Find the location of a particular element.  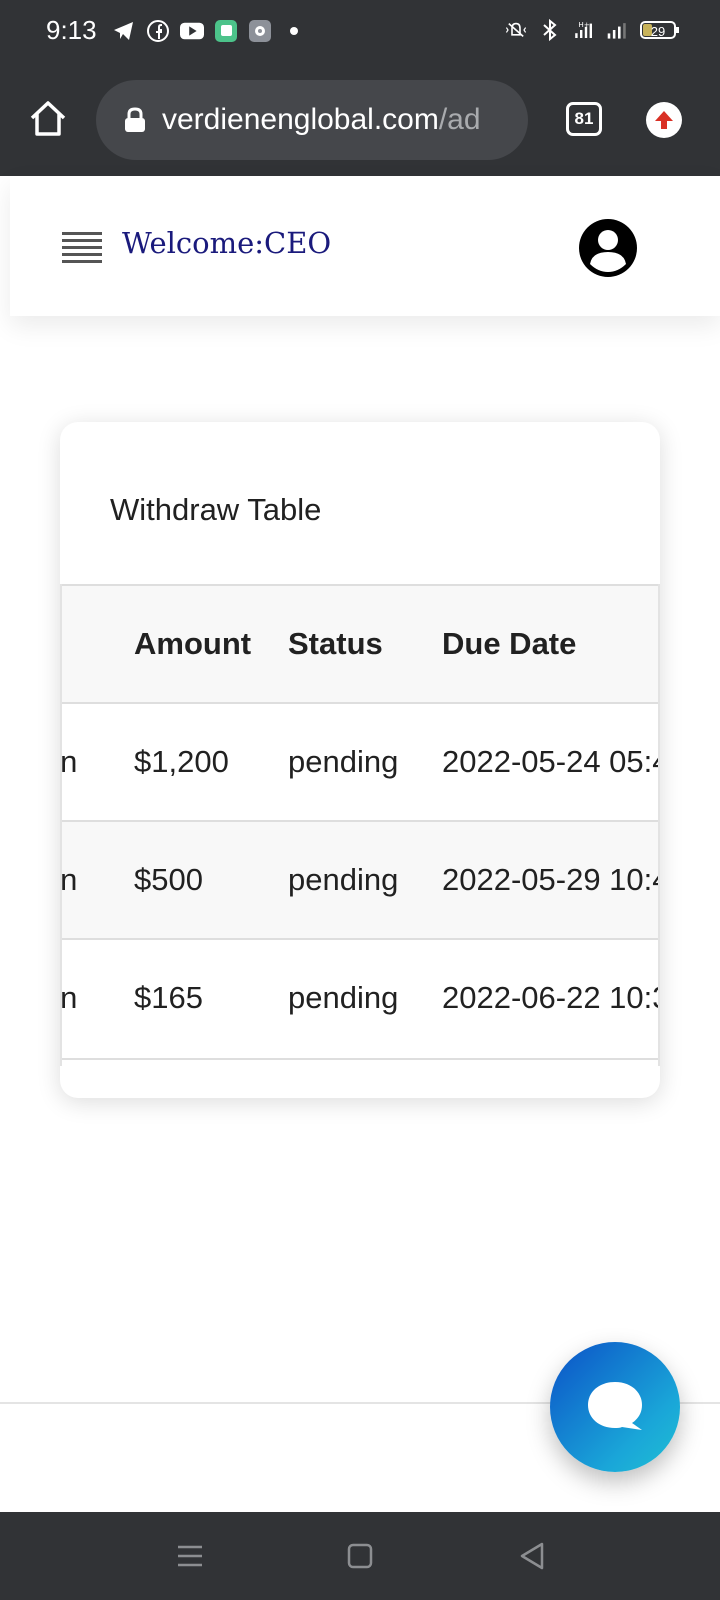

signal-hplus-icon: H+ is located at coordinates (584, 30).